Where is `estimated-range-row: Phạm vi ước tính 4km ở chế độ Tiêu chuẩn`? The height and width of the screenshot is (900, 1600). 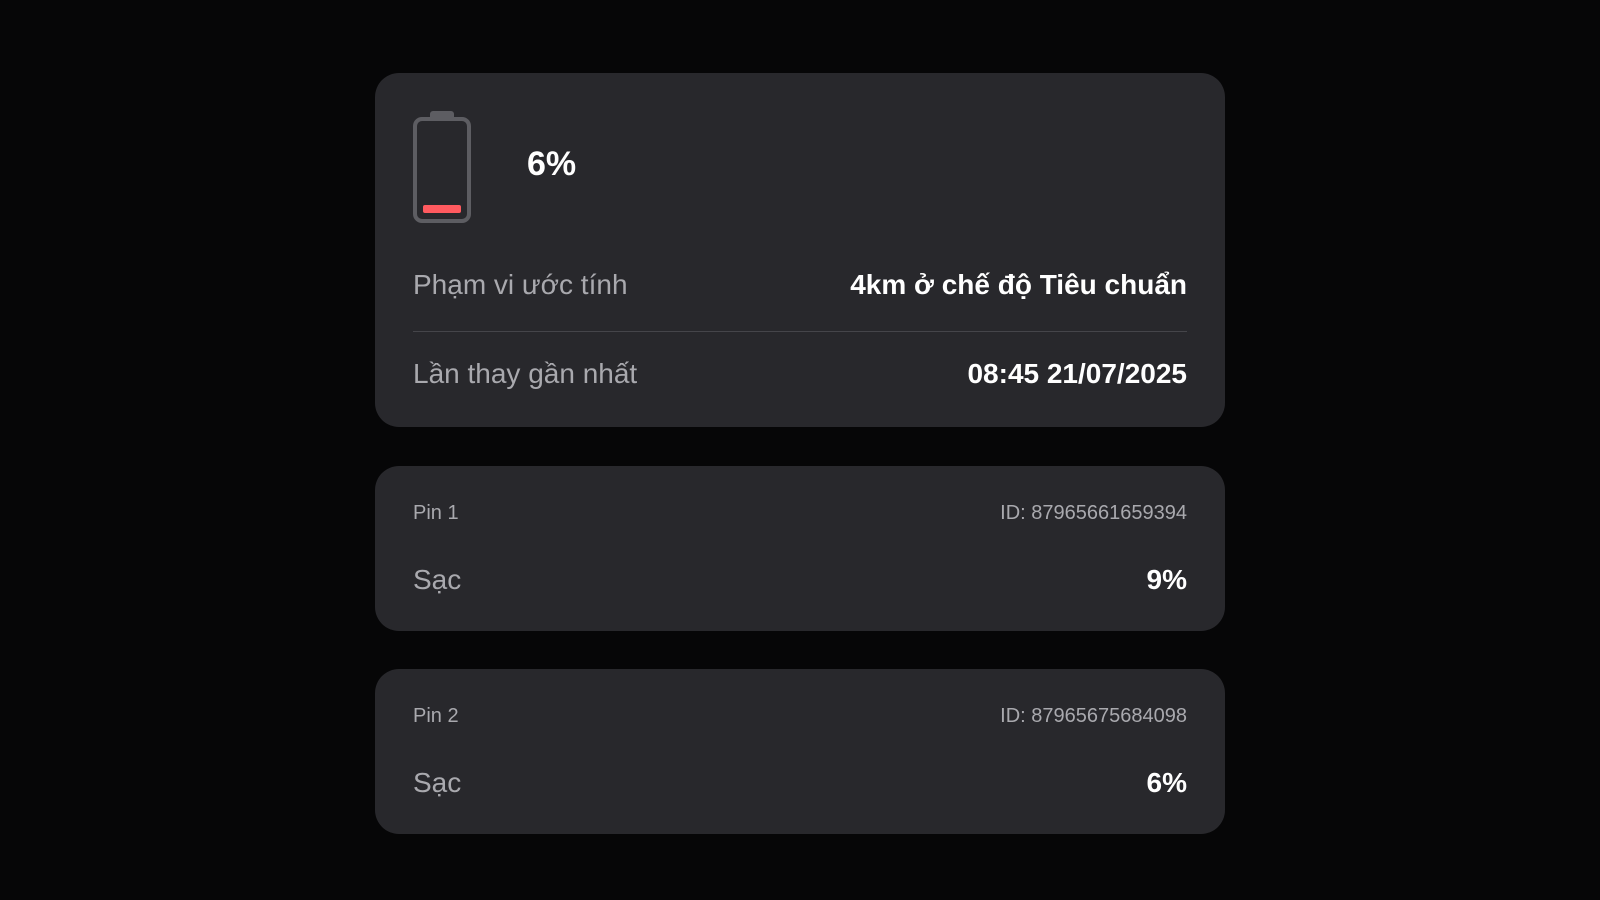 estimated-range-row: Phạm vi ước tính 4km ở chế độ Tiêu chuẩn is located at coordinates (800, 285).